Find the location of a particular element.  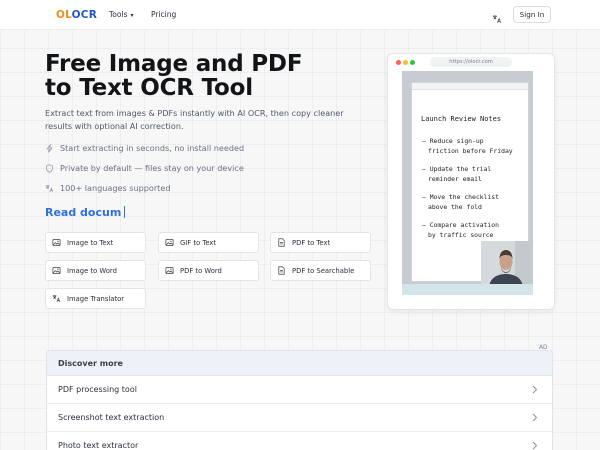

discover-item: Screenshot text extraction is located at coordinates (299, 418).